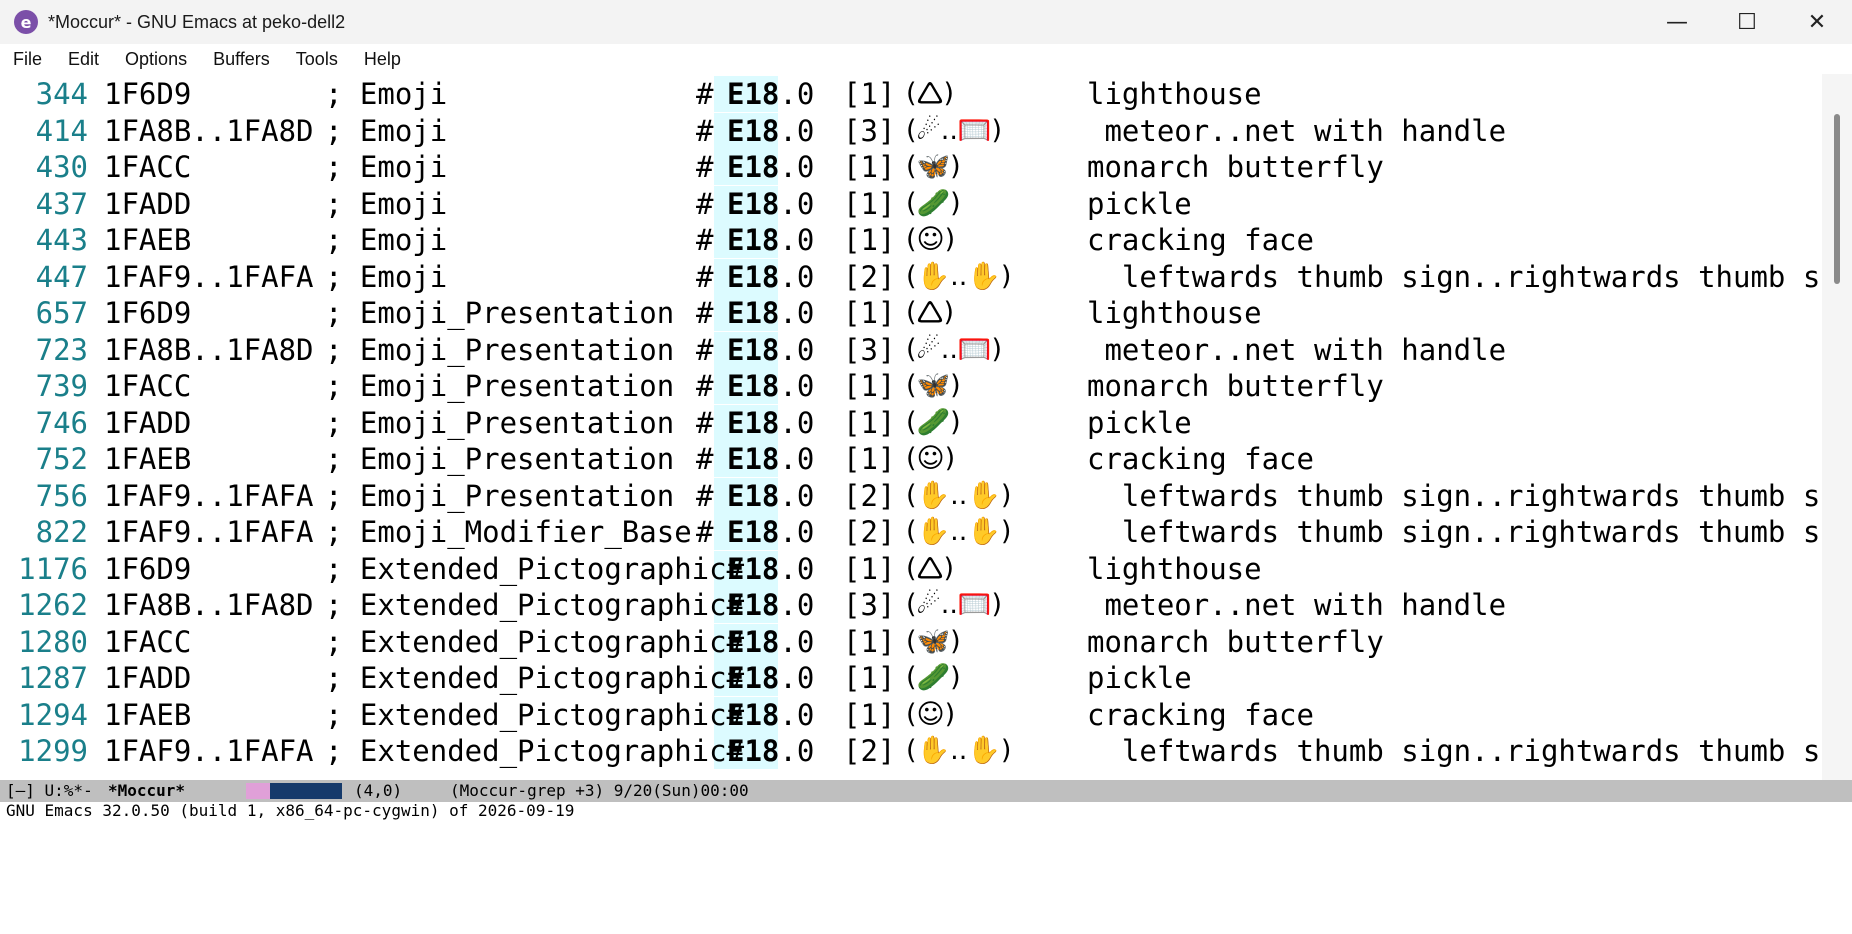 The height and width of the screenshot is (934, 1852). Describe the element at coordinates (44, 423) in the screenshot. I see `line-number: 746` at that location.